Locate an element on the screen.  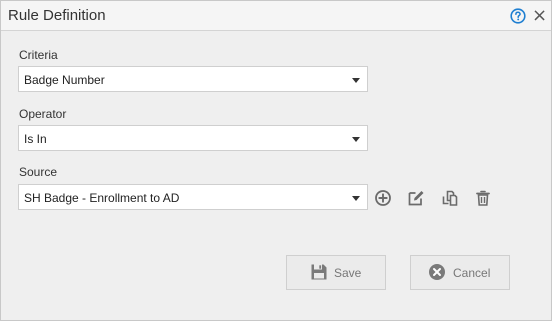
help-icon is located at coordinates (518, 16).